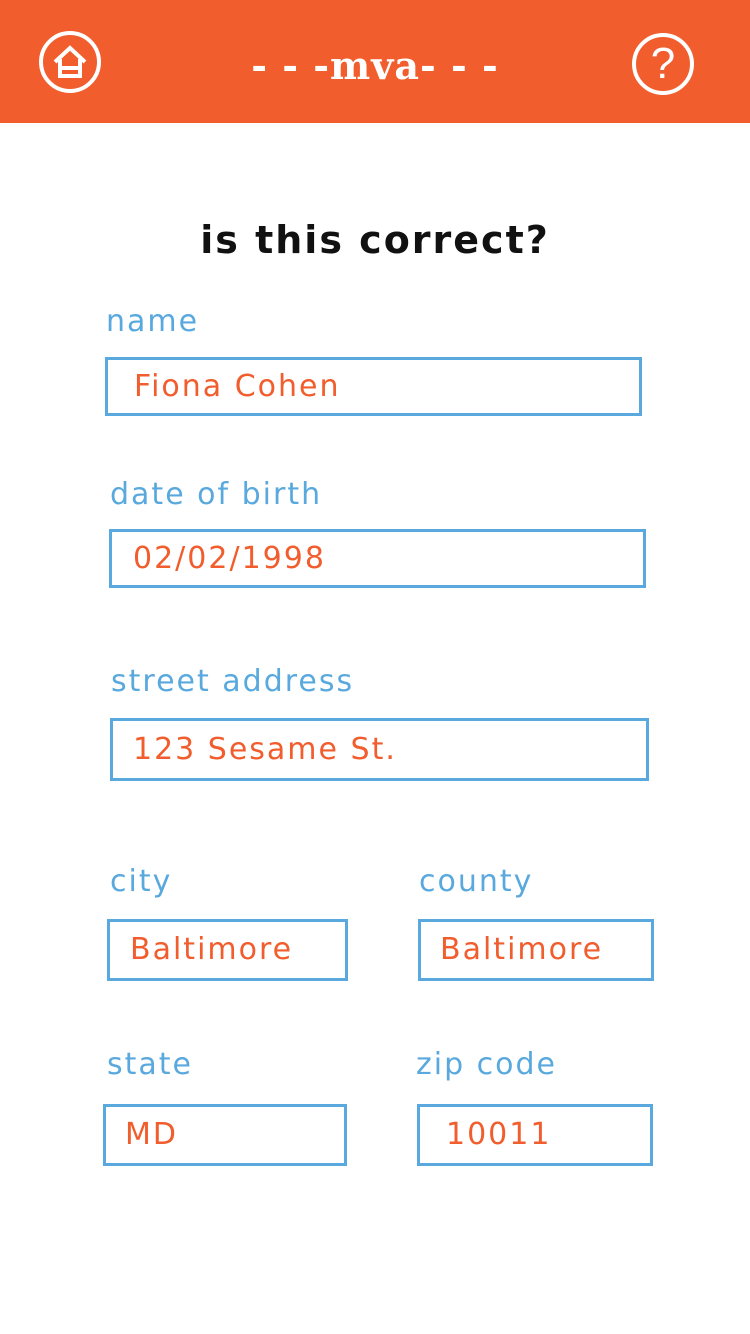 Image resolution: width=750 pixels, height=1334 pixels. I want to click on question-mark-icon: ?, so click(663, 63).